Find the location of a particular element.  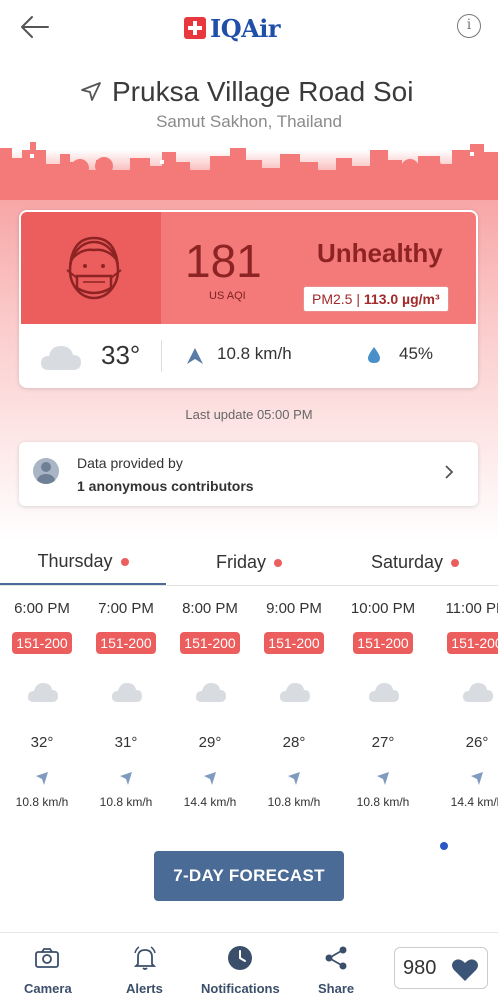

nav-camera: Camera is located at coordinates (48, 969).